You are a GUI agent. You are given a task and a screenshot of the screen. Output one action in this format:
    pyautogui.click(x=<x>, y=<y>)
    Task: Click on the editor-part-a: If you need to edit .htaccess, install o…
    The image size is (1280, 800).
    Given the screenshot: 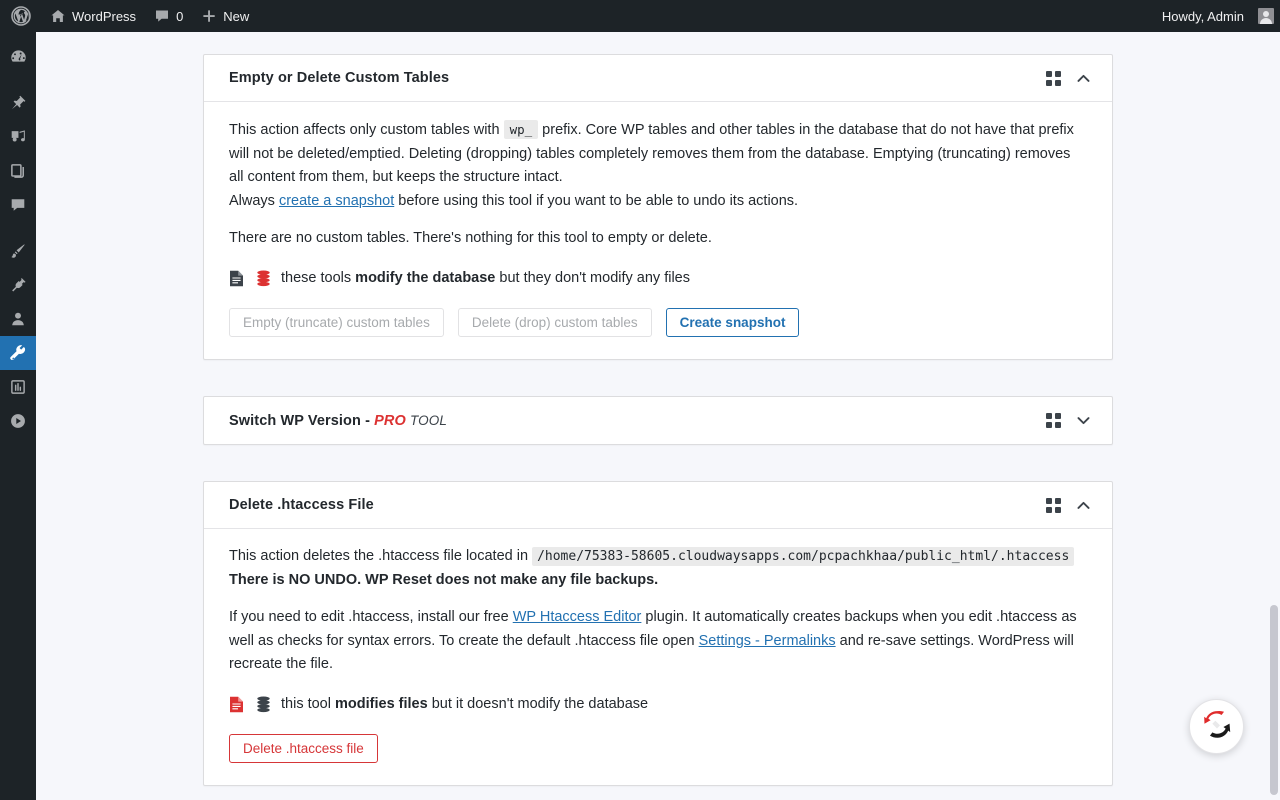 What is the action you would take?
    pyautogui.click(x=369, y=617)
    